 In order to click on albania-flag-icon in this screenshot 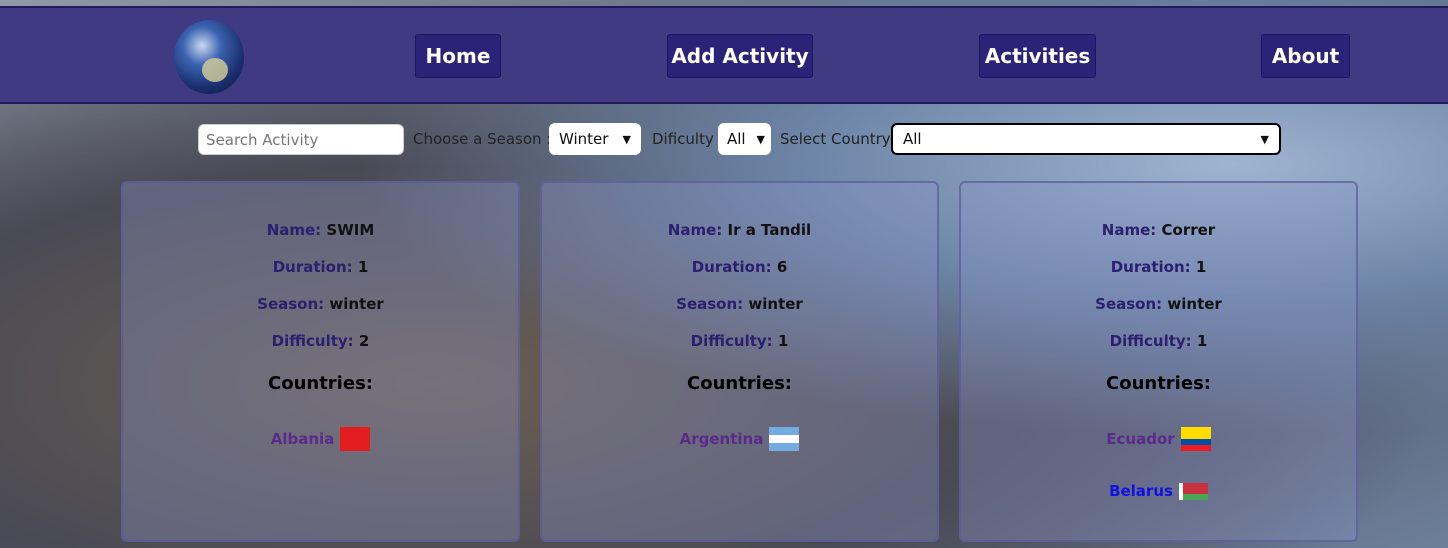, I will do `click(355, 439)`.